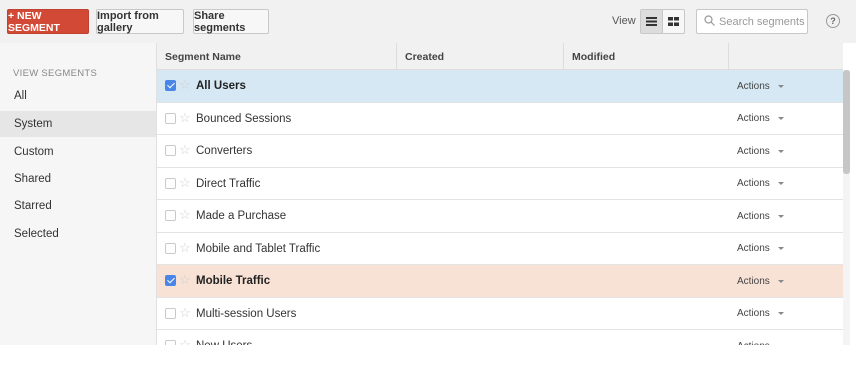  Describe the element at coordinates (646, 56) in the screenshot. I see `column-header-modified: Modified` at that location.